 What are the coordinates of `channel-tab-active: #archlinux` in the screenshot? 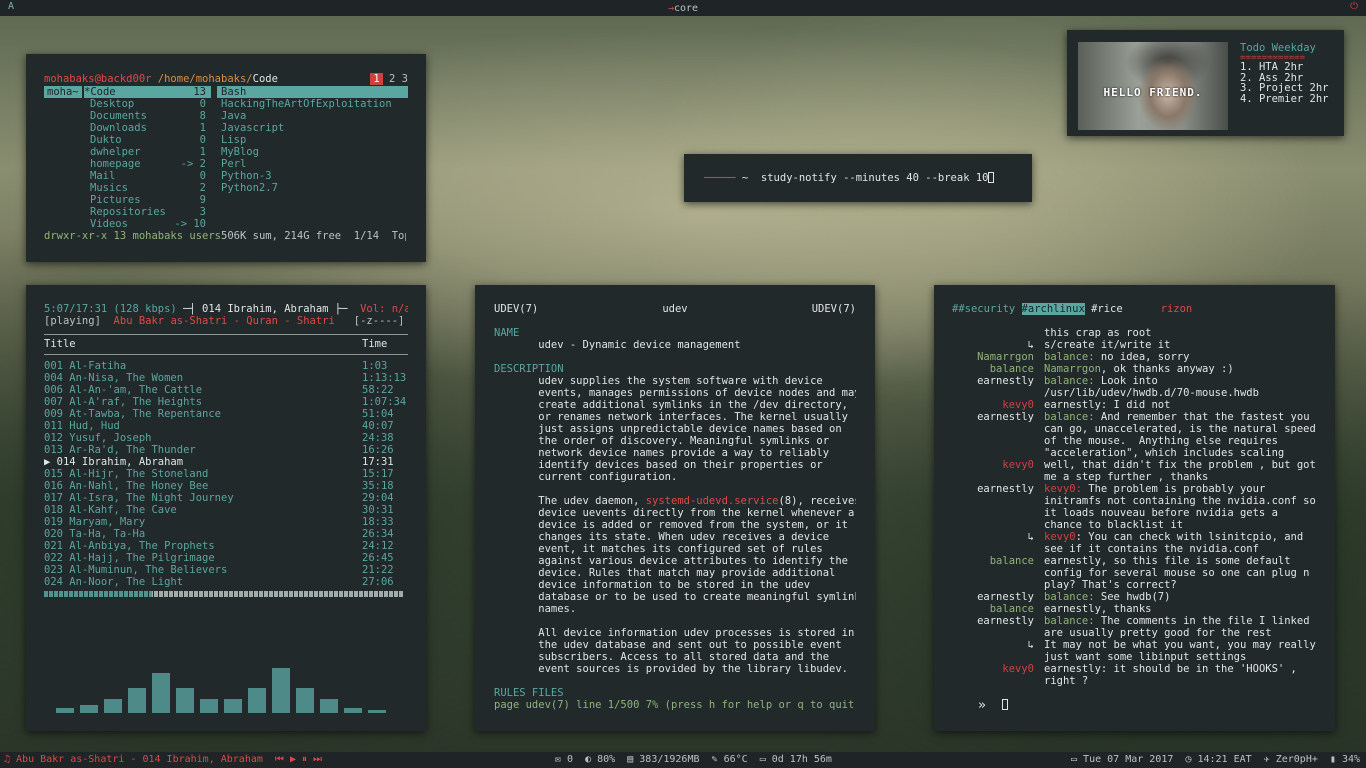 It's located at (1053, 309).